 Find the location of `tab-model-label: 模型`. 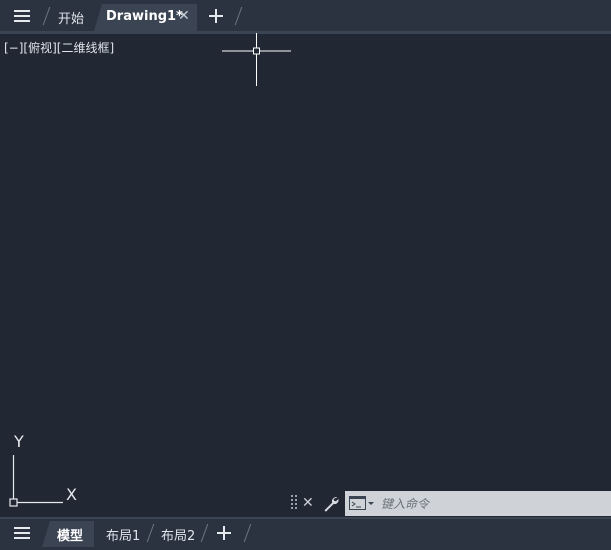

tab-model-label: 模型 is located at coordinates (70, 536).